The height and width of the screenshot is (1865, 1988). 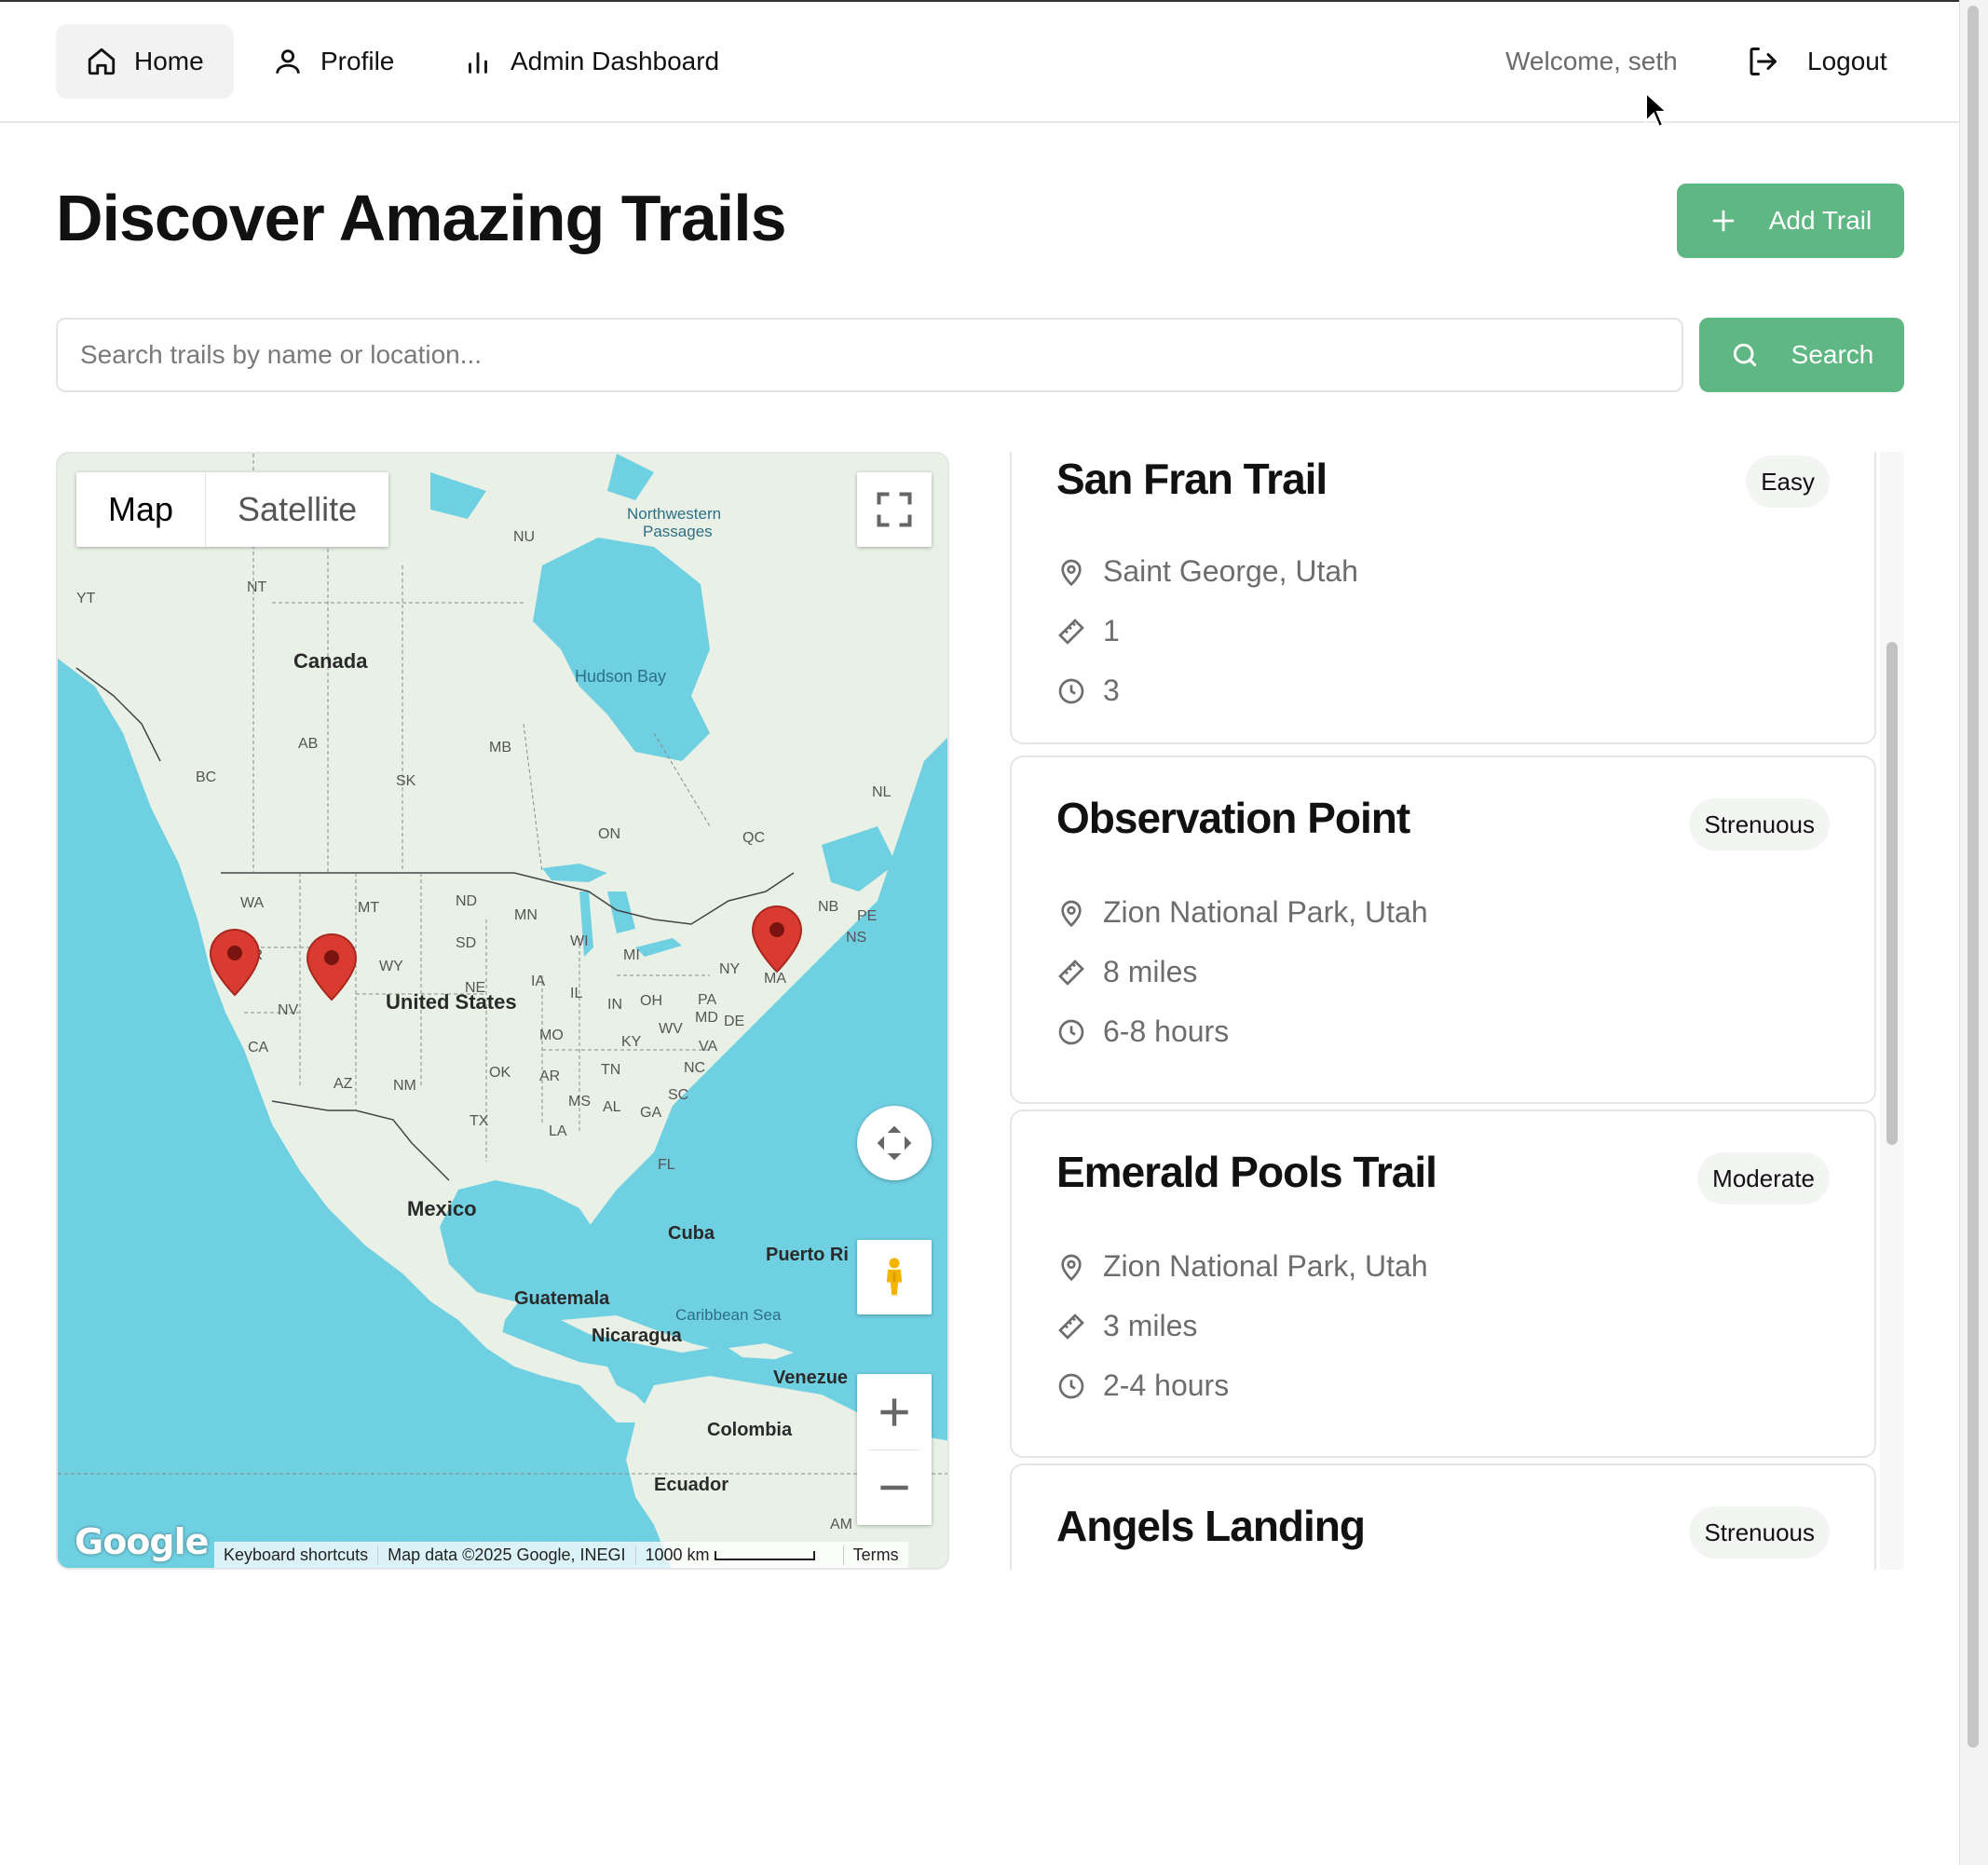 I want to click on nav-home: Home, so click(x=145, y=61).